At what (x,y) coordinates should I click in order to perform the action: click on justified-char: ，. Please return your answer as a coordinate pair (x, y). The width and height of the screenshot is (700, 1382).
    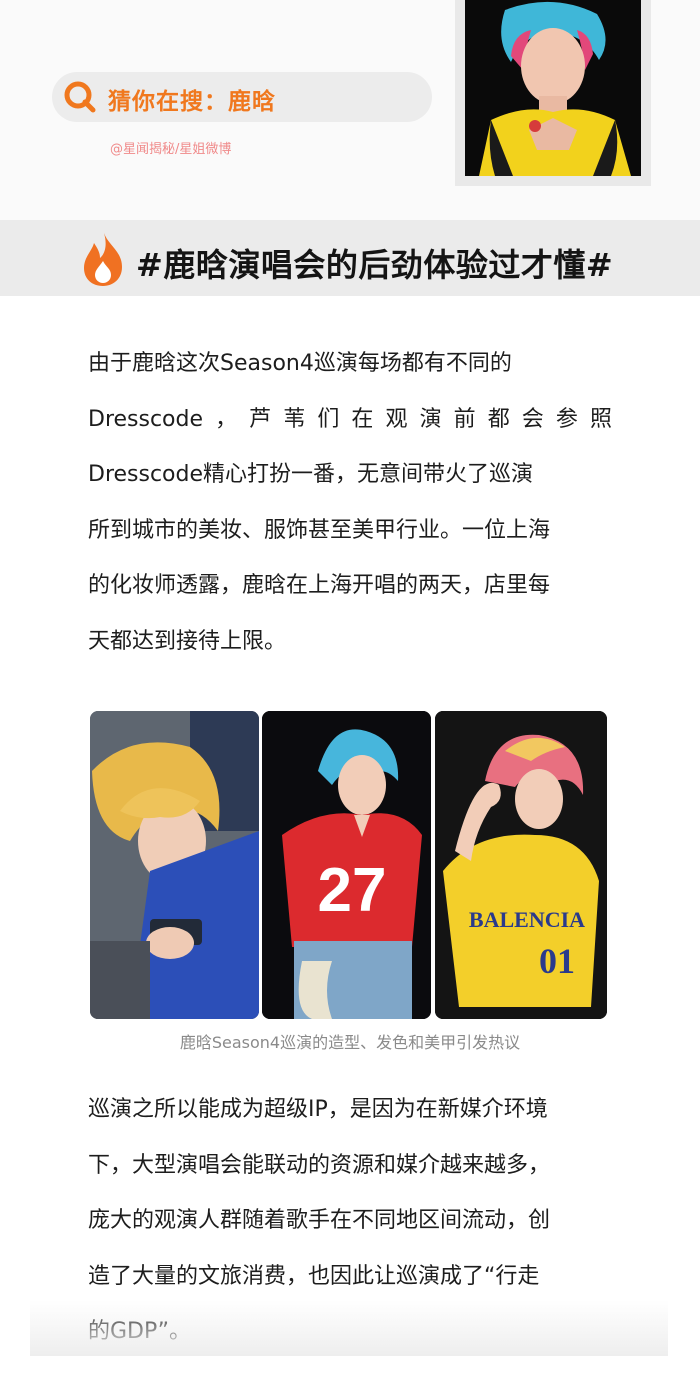
    Looking at the image, I should click on (226, 419).